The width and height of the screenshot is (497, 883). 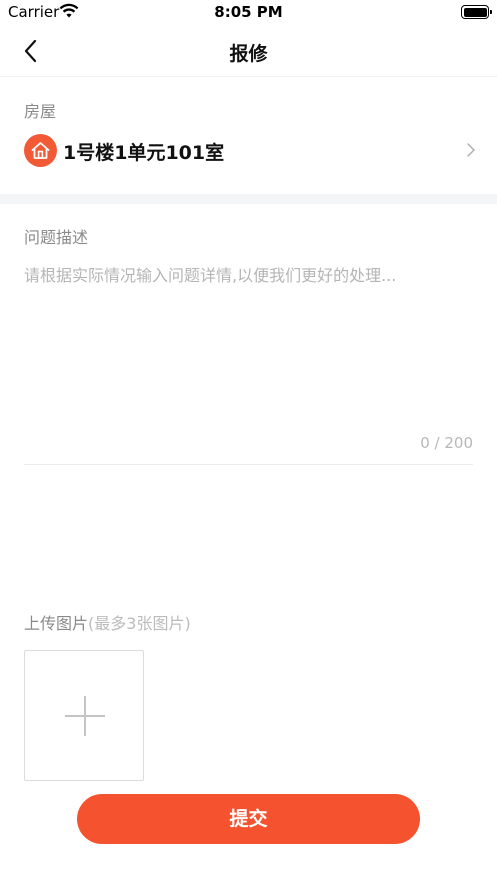 What do you see at coordinates (471, 150) in the screenshot?
I see `chevron-right-icon` at bounding box center [471, 150].